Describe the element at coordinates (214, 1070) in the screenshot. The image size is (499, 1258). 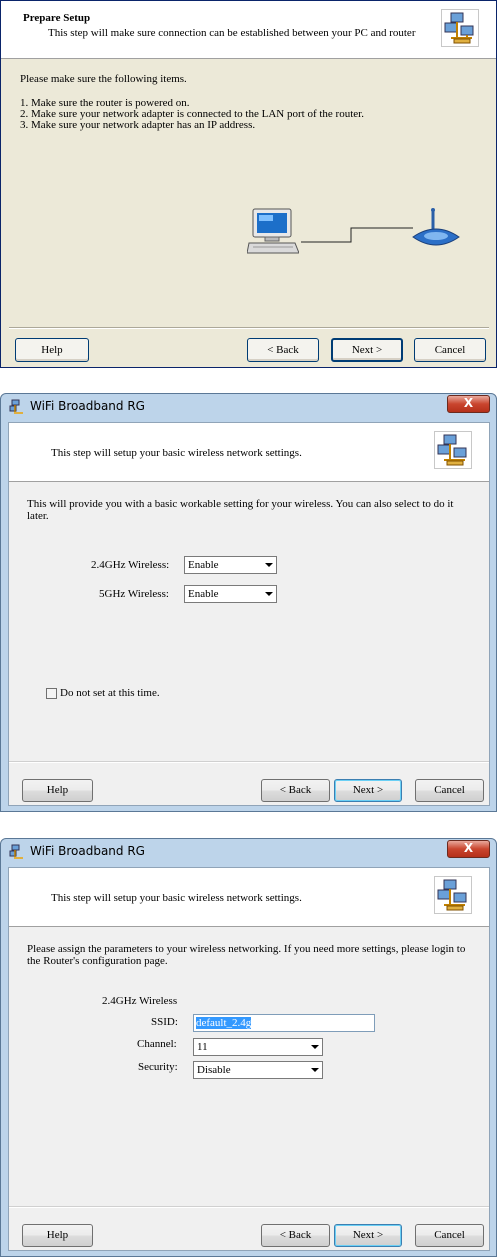
I see `security-value: Disable` at that location.